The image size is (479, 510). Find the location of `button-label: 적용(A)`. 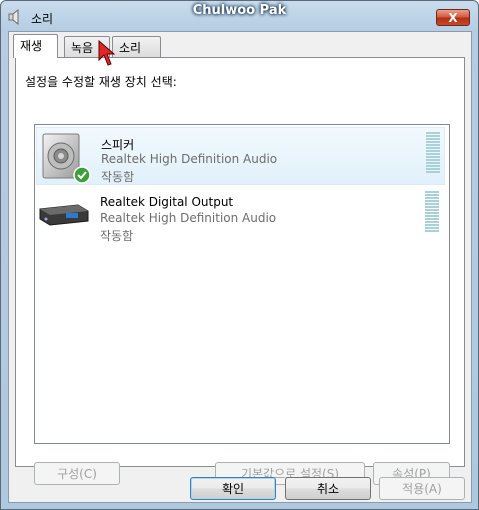

button-label: 적용(A) is located at coordinates (422, 489).